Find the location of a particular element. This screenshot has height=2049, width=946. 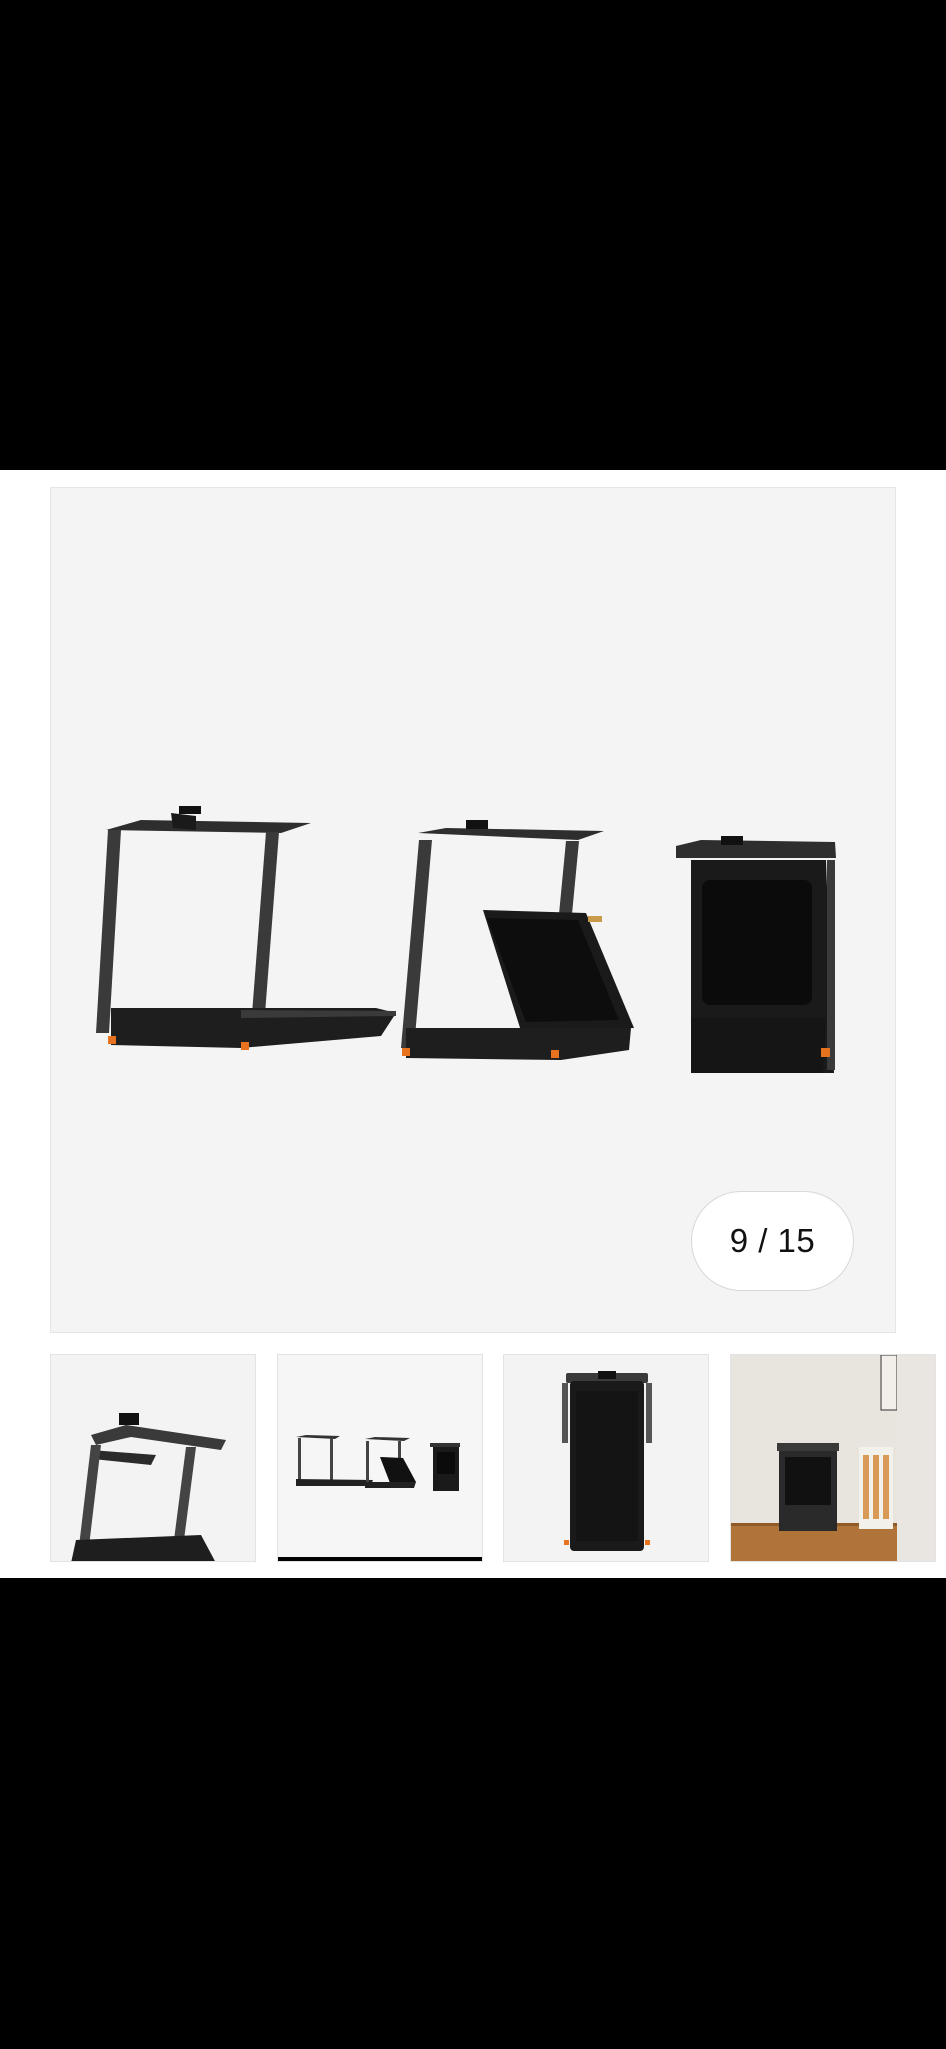

image-counter-badge: 9 / 15 is located at coordinates (772, 1241).